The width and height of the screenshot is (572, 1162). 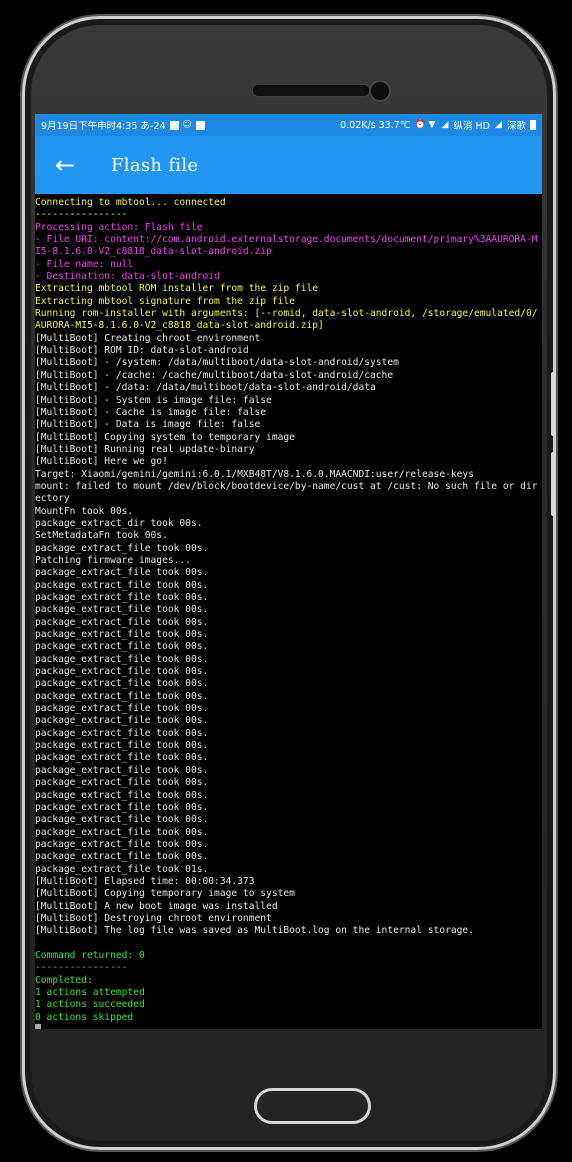 I want to click on home-button, so click(x=312, y=1106).